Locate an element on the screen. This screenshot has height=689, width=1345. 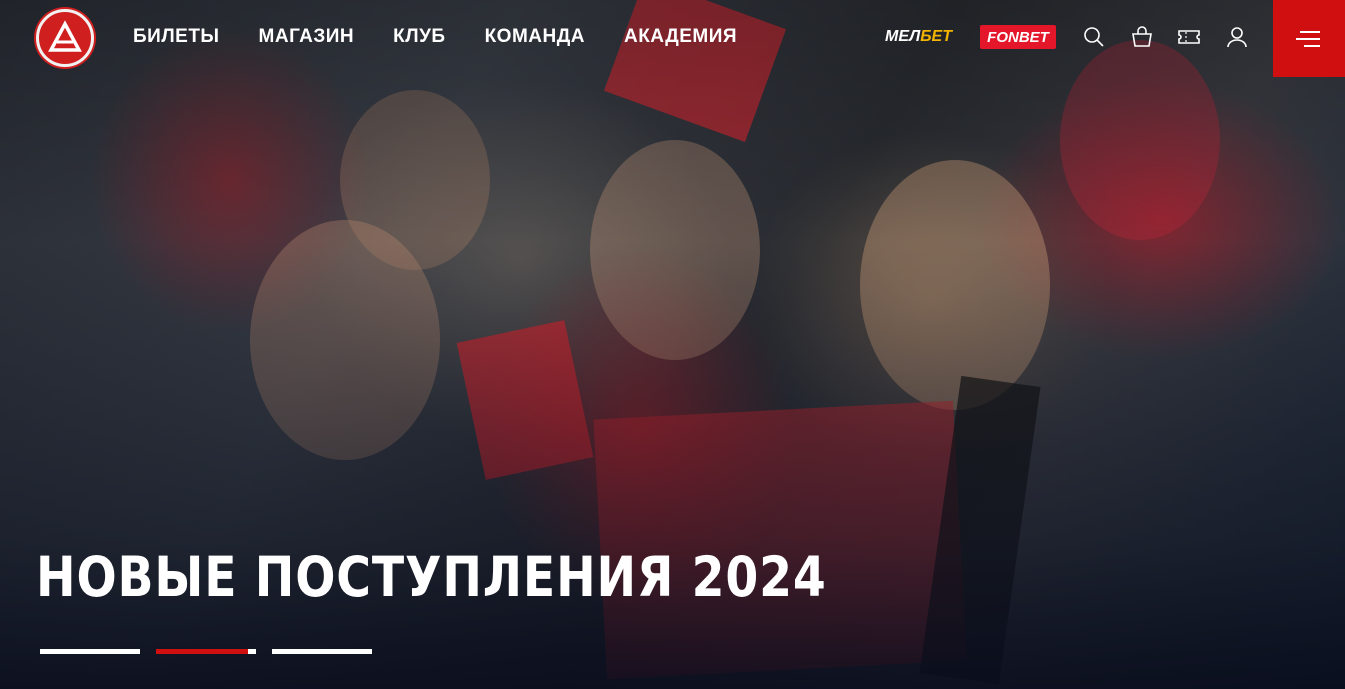
ticket-icon is located at coordinates (1189, 37).